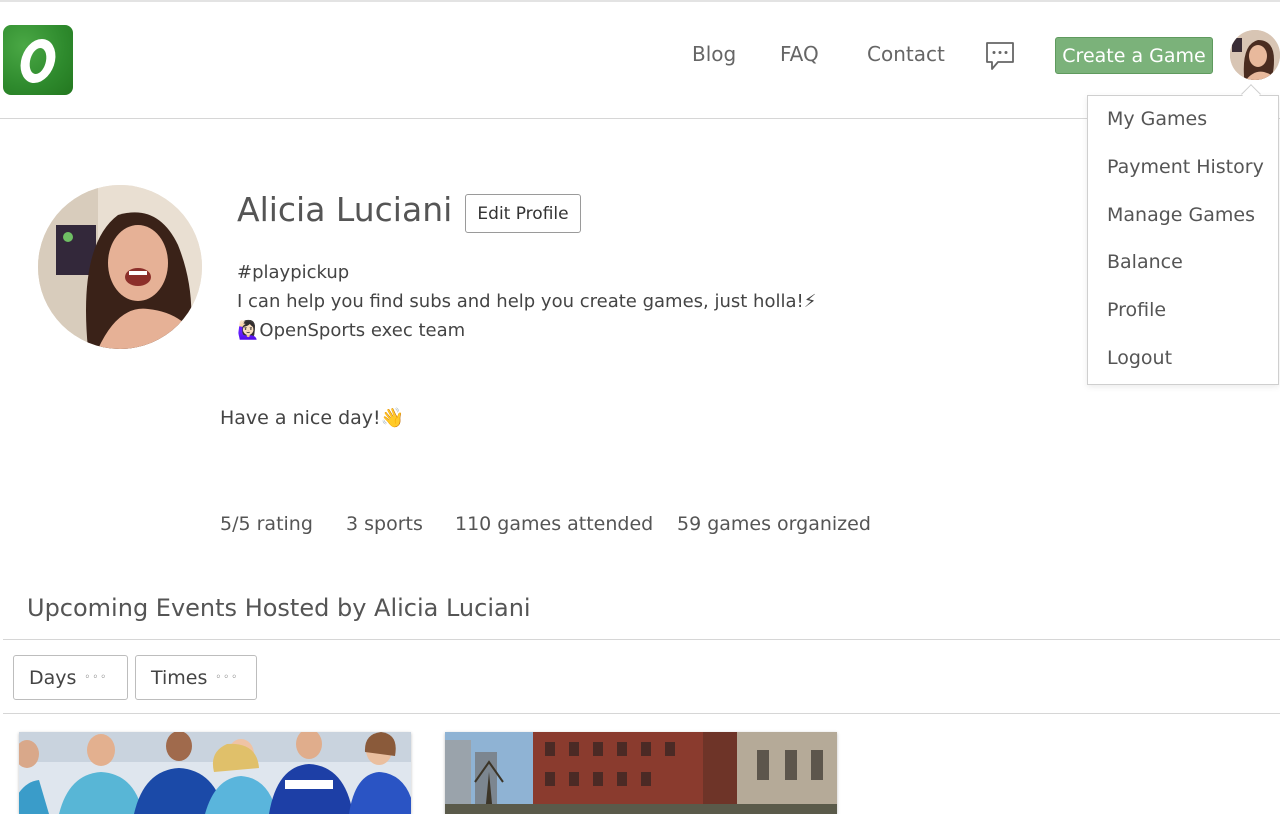 The height and width of the screenshot is (814, 1280). I want to click on profile-photo-icon, so click(120, 267).